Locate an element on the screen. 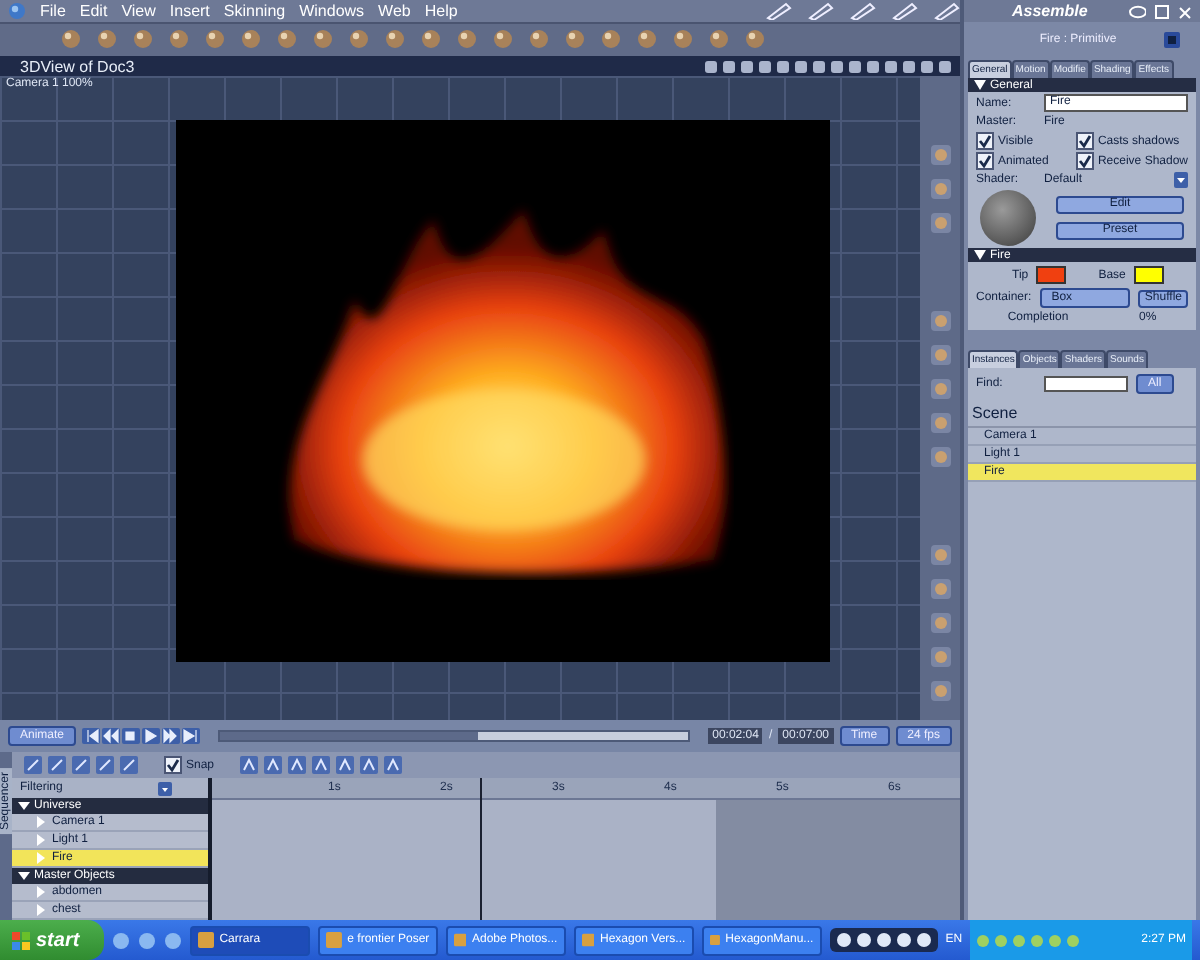 This screenshot has height=960, width=1200. menu-item: View is located at coordinates (138, 10).